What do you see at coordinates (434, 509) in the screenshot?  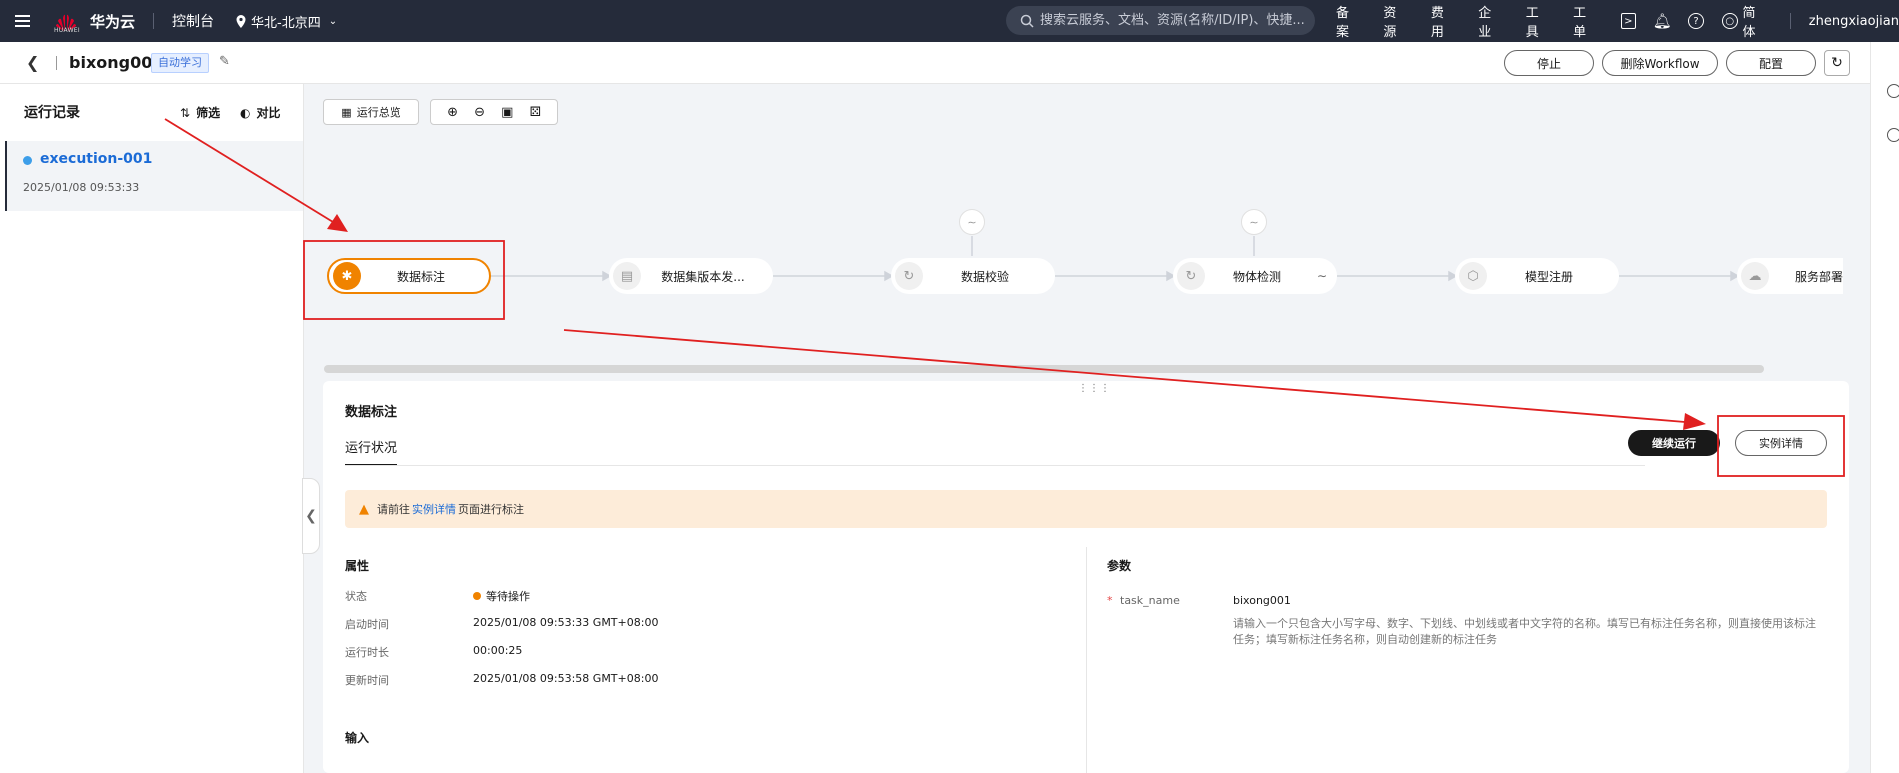 I see `instance-details-link: 实例详情` at bounding box center [434, 509].